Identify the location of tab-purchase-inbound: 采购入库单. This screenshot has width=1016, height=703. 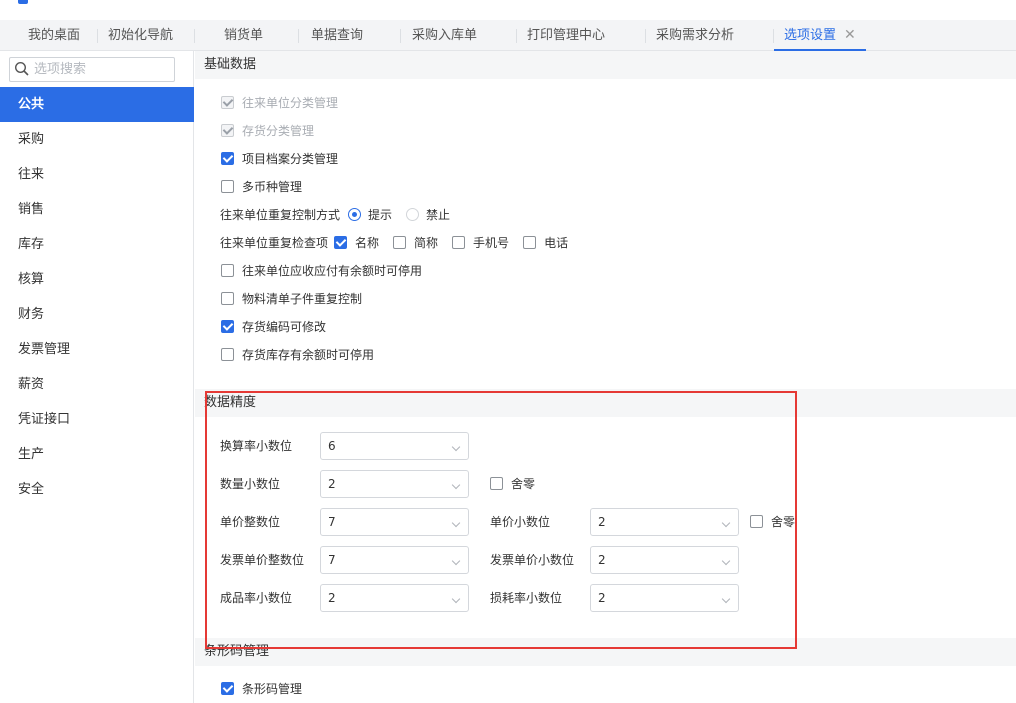
(444, 35).